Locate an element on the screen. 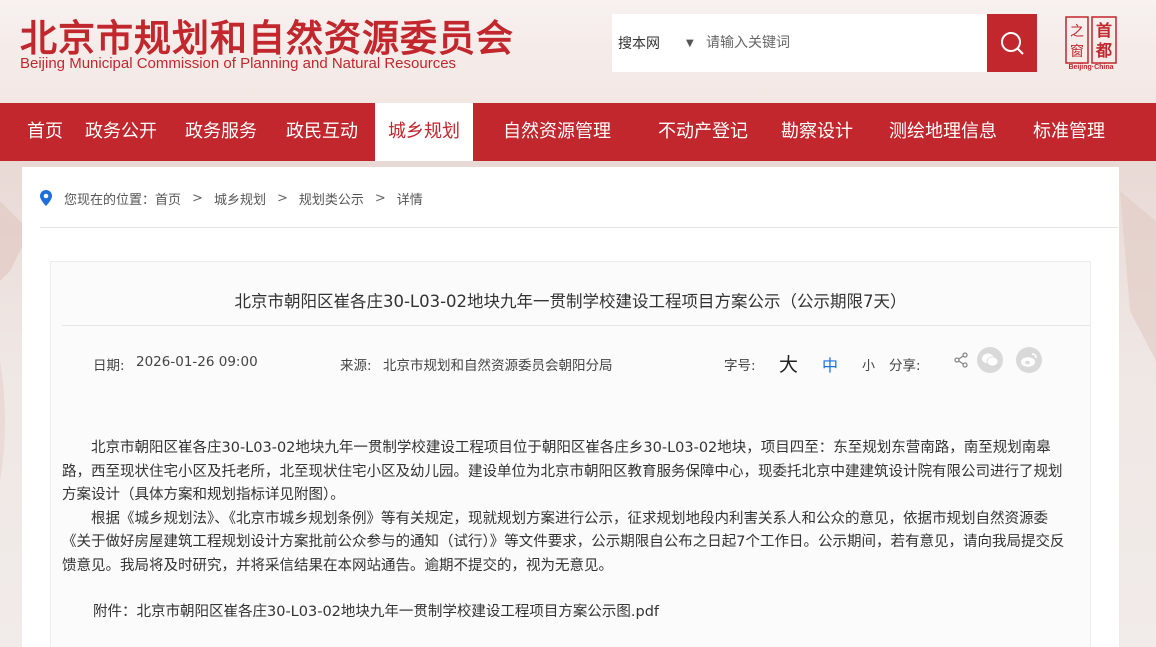  search-scope-label: 搜本网 is located at coordinates (639, 44).